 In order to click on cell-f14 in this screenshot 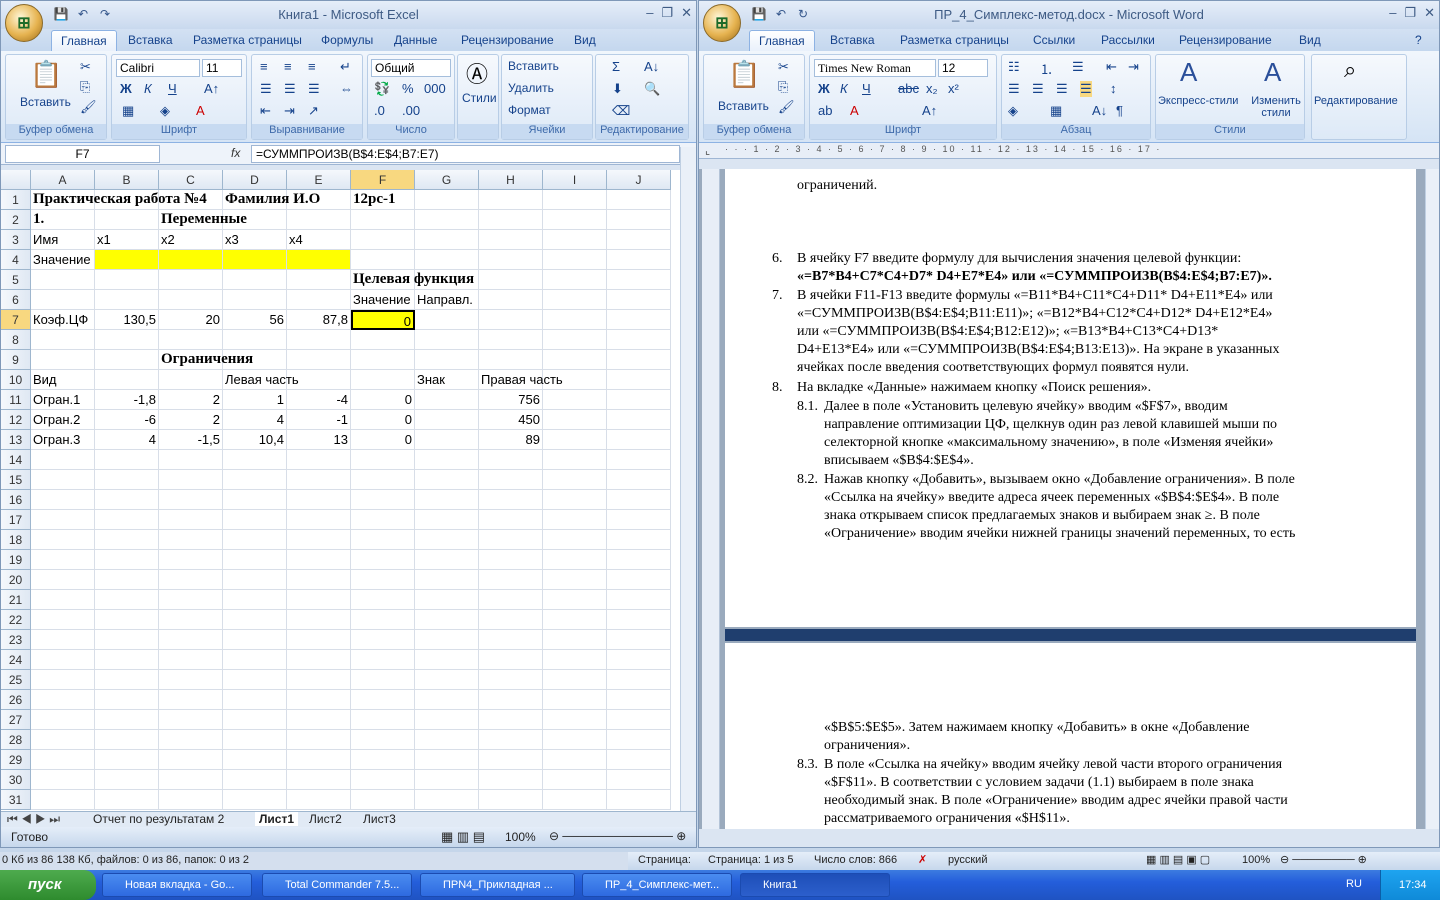, I will do `click(383, 460)`.